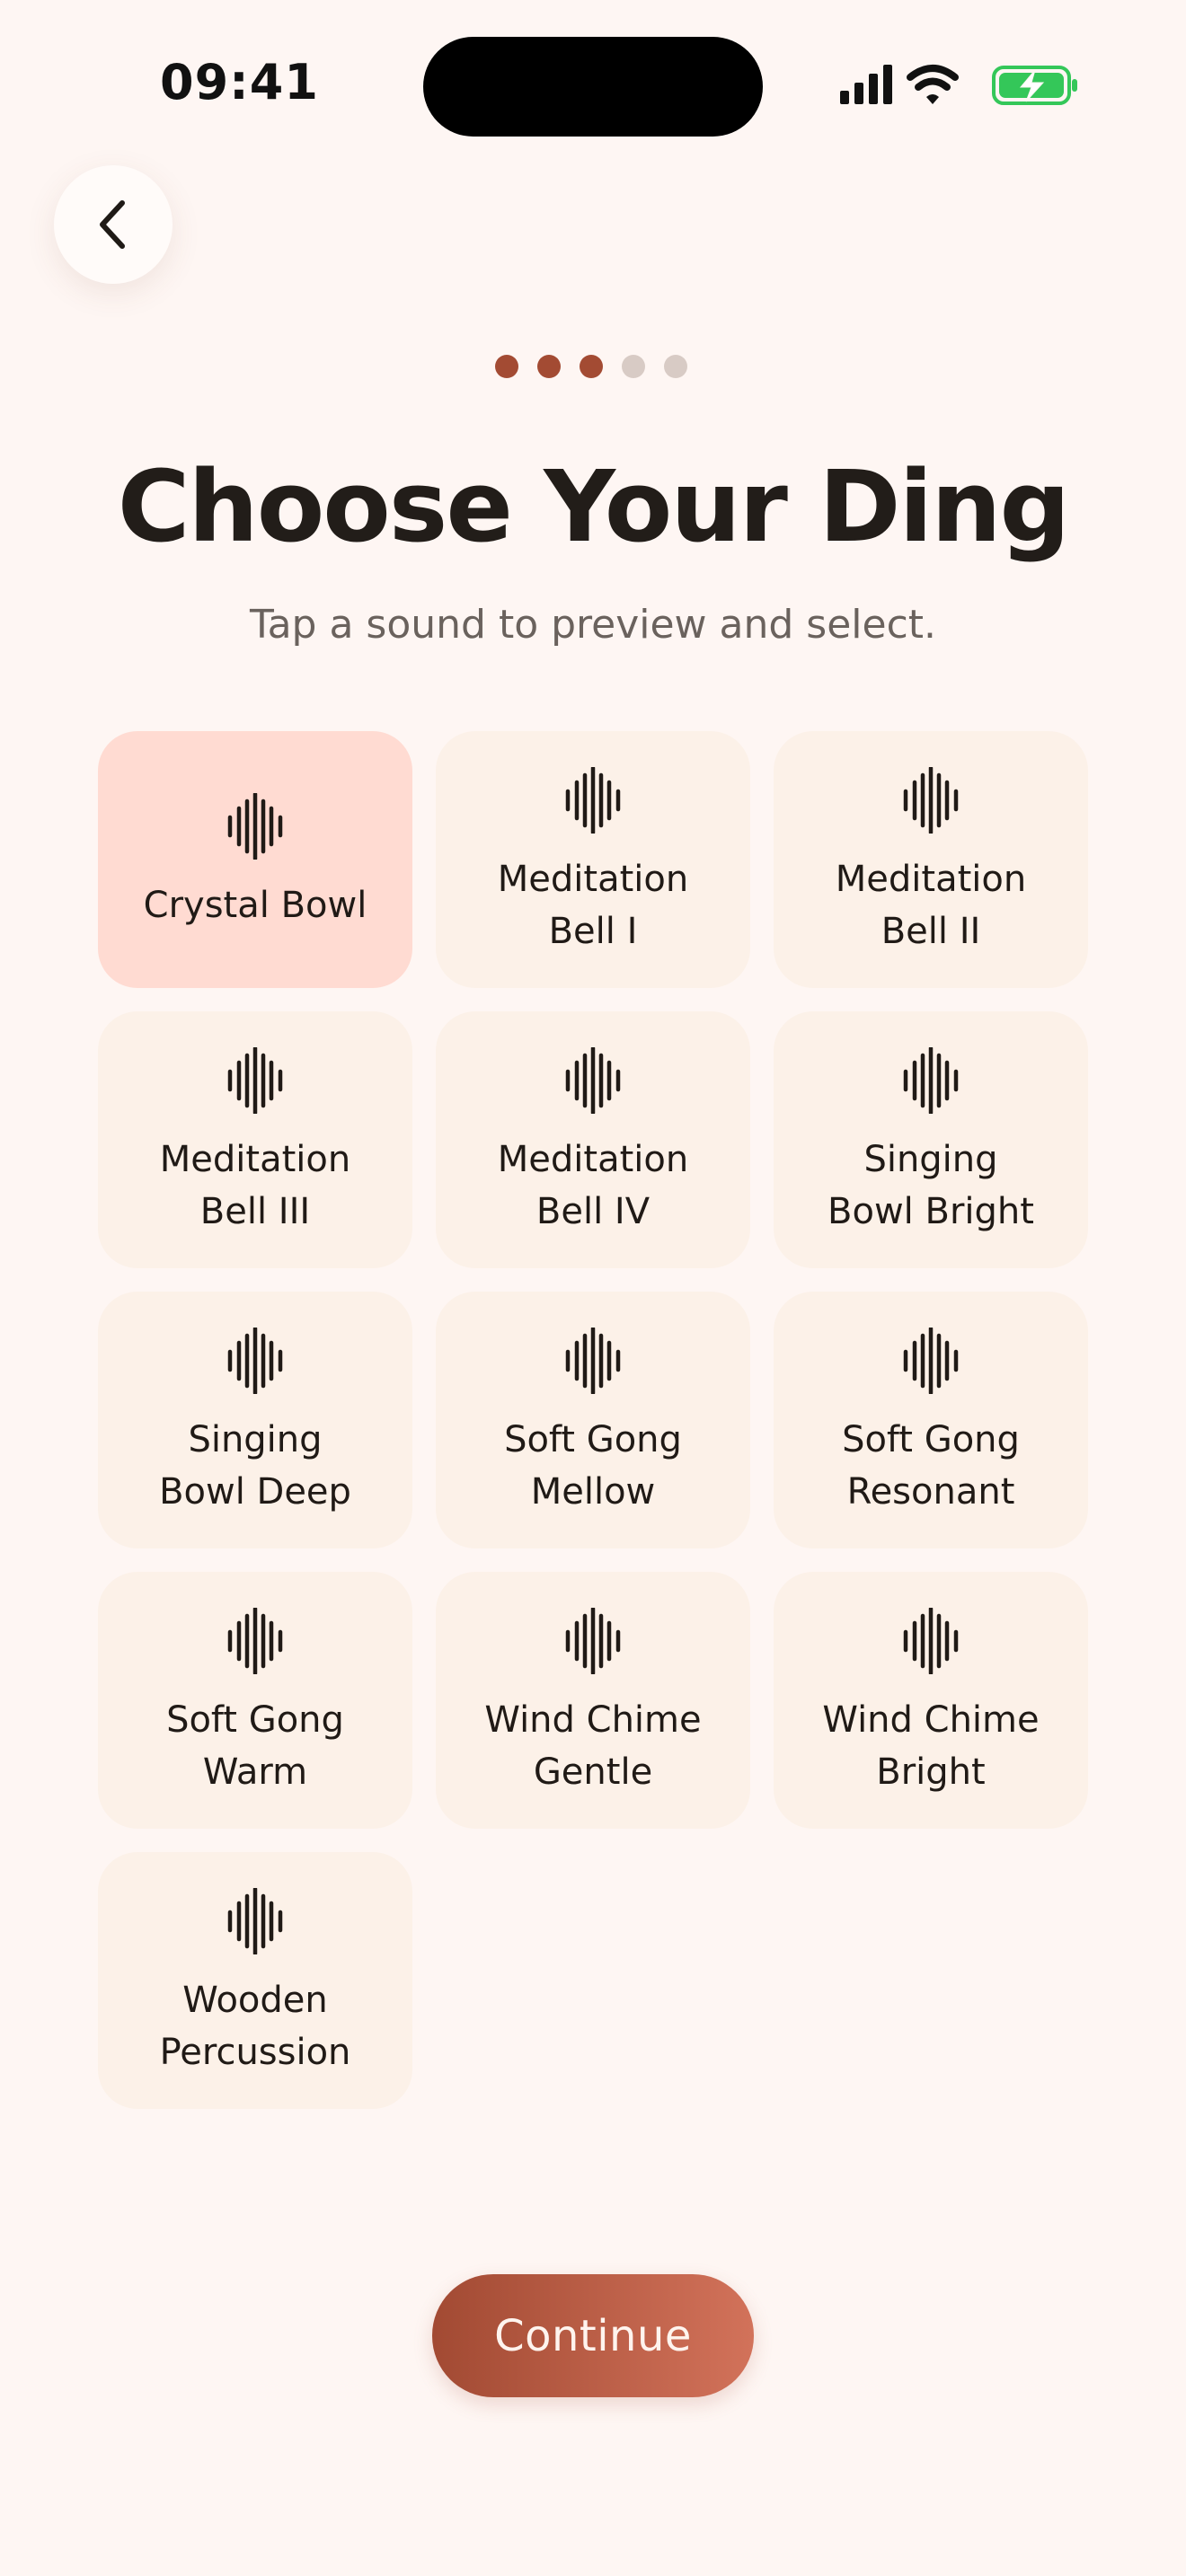  I want to click on sound-tile: Wooden Percussion, so click(255, 1980).